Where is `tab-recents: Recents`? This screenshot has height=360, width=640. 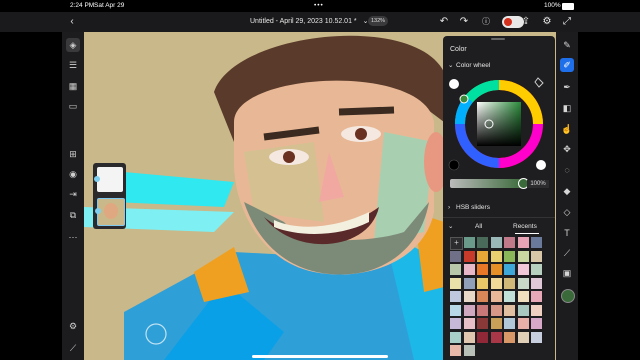
tab-recents: Recents is located at coordinates (525, 226).